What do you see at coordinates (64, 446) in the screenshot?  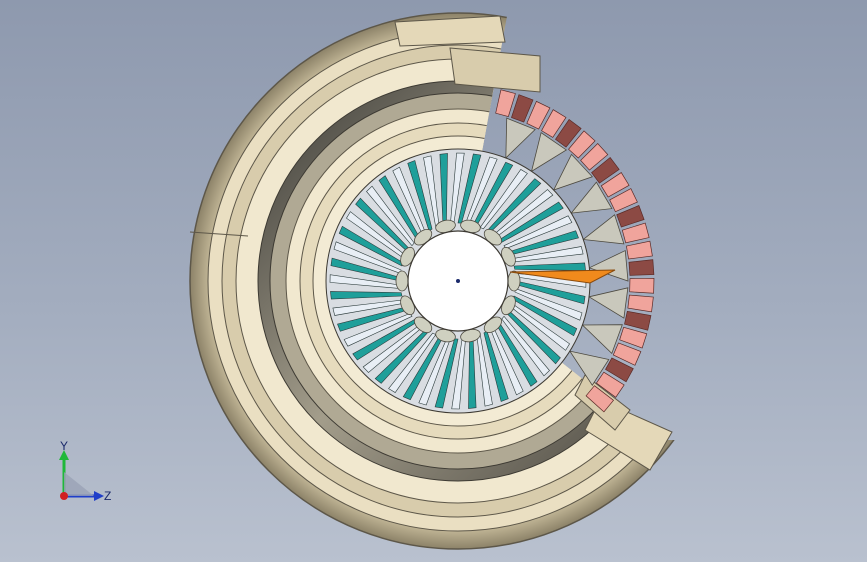 I see `y-axis-label: Y` at bounding box center [64, 446].